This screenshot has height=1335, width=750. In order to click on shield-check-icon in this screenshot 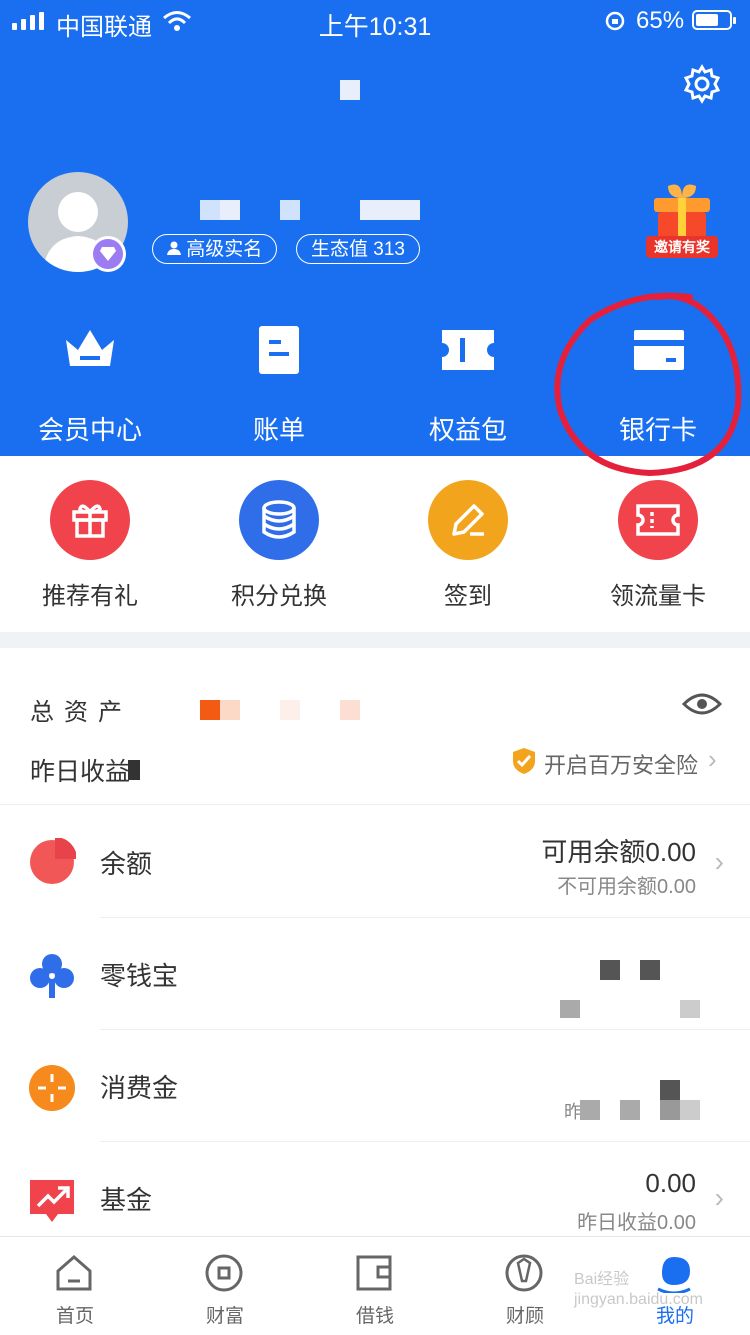, I will do `click(524, 761)`.